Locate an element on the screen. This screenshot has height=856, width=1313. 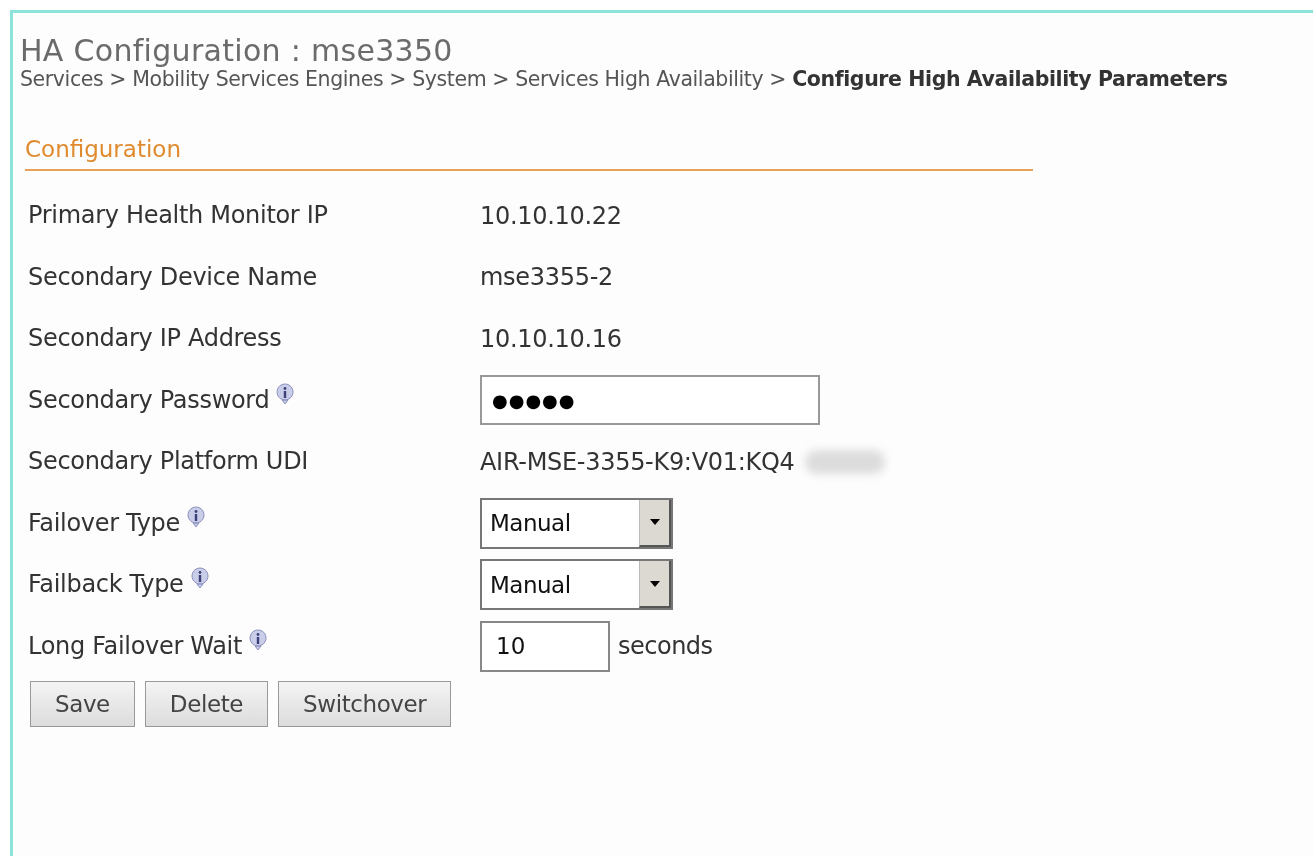
field-value: 10.10.10.16 is located at coordinates (551, 338).